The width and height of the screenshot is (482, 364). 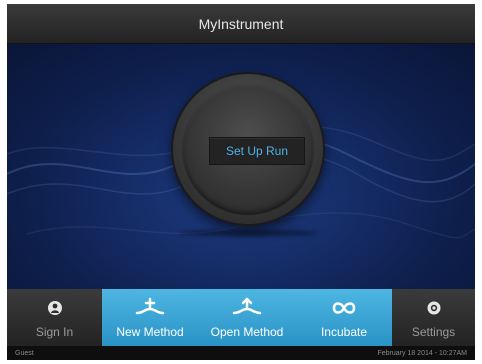 I want to click on method-actions-group: New Method Open Method Incubate, so click(x=247, y=317).